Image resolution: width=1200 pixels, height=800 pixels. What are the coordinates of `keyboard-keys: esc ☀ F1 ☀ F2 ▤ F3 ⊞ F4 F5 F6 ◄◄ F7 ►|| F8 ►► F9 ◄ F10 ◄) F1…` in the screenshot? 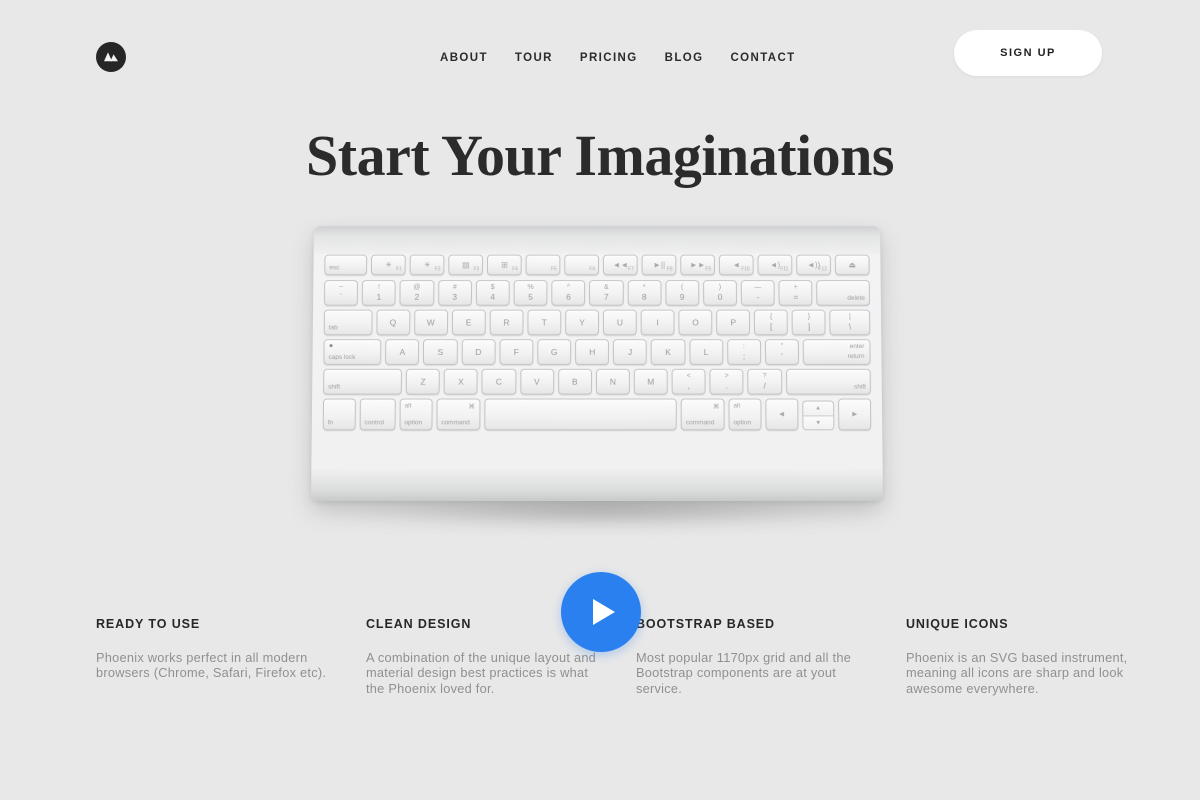 It's located at (597, 373).